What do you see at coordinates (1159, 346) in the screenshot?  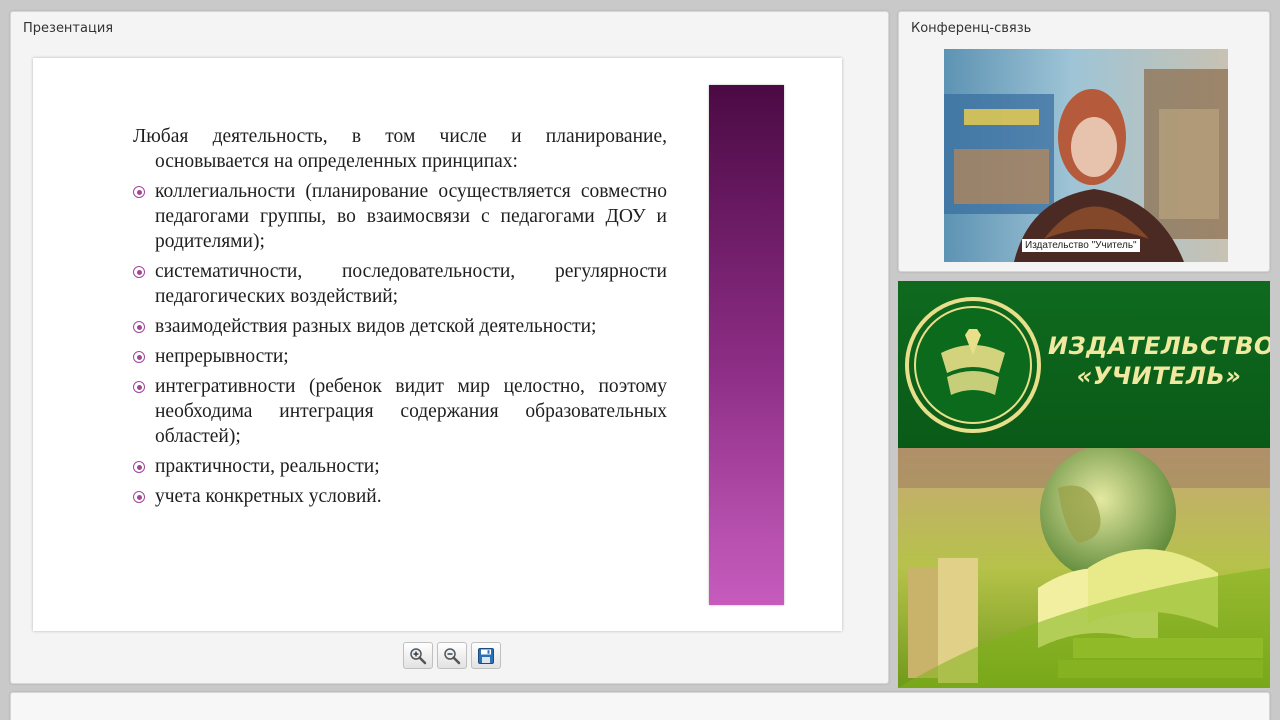 I see `logo-line-1: ИЗДАТЕЛЬСТВО` at bounding box center [1159, 346].